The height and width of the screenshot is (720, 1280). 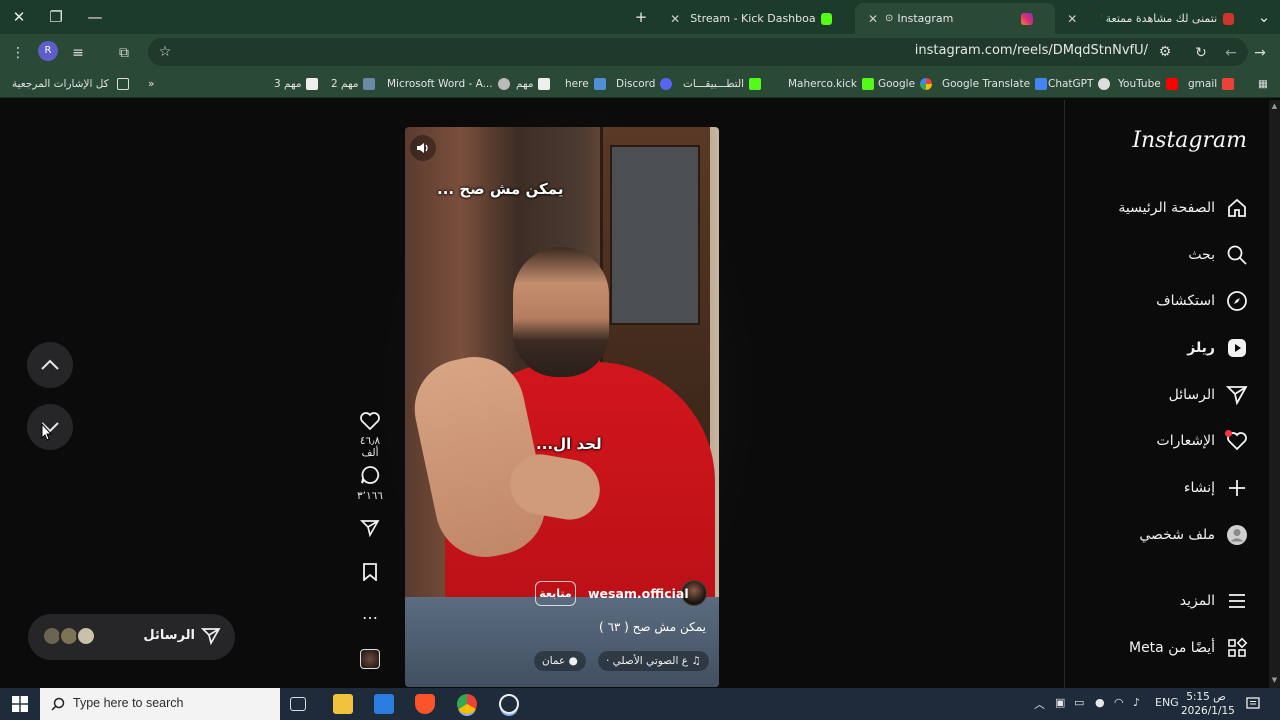 What do you see at coordinates (423, 148) in the screenshot?
I see `mute-button` at bounding box center [423, 148].